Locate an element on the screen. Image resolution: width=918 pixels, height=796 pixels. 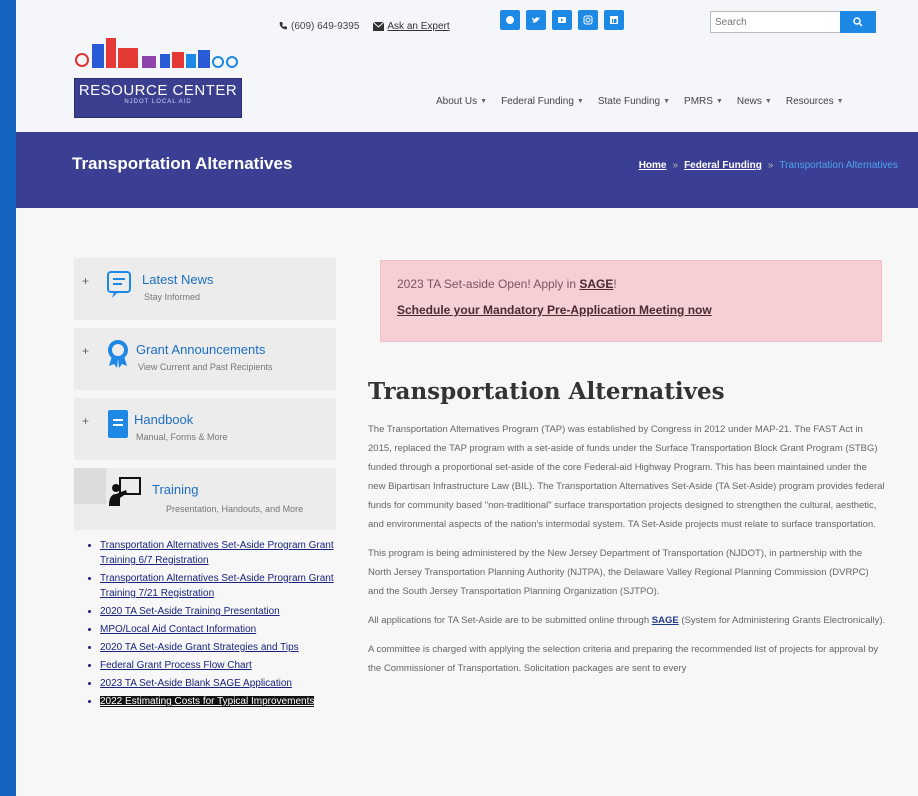
list-item: 2020 TA Set-Aside Training Presentation is located at coordinates (218, 611).